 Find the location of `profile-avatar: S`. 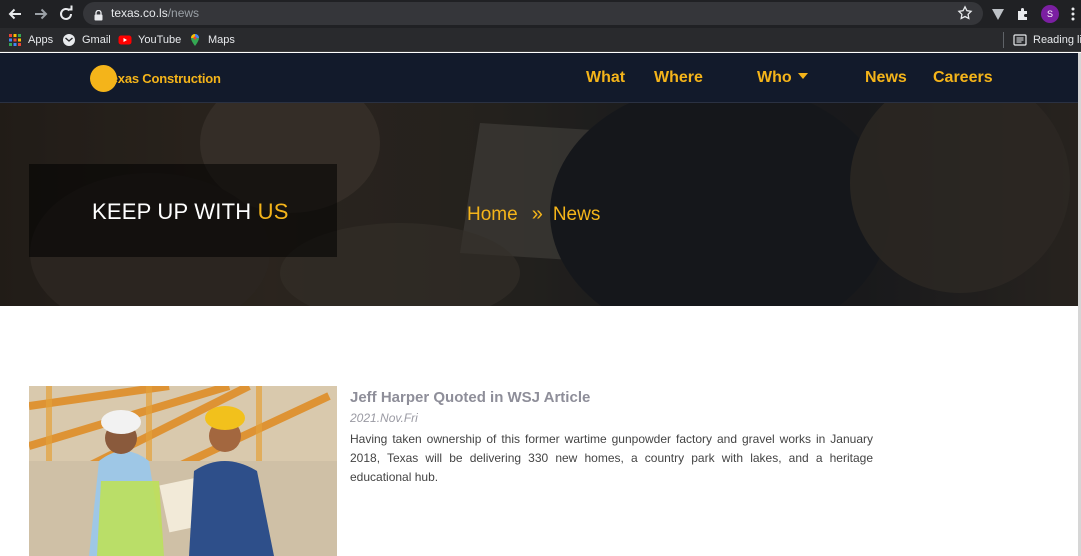

profile-avatar: S is located at coordinates (1050, 14).